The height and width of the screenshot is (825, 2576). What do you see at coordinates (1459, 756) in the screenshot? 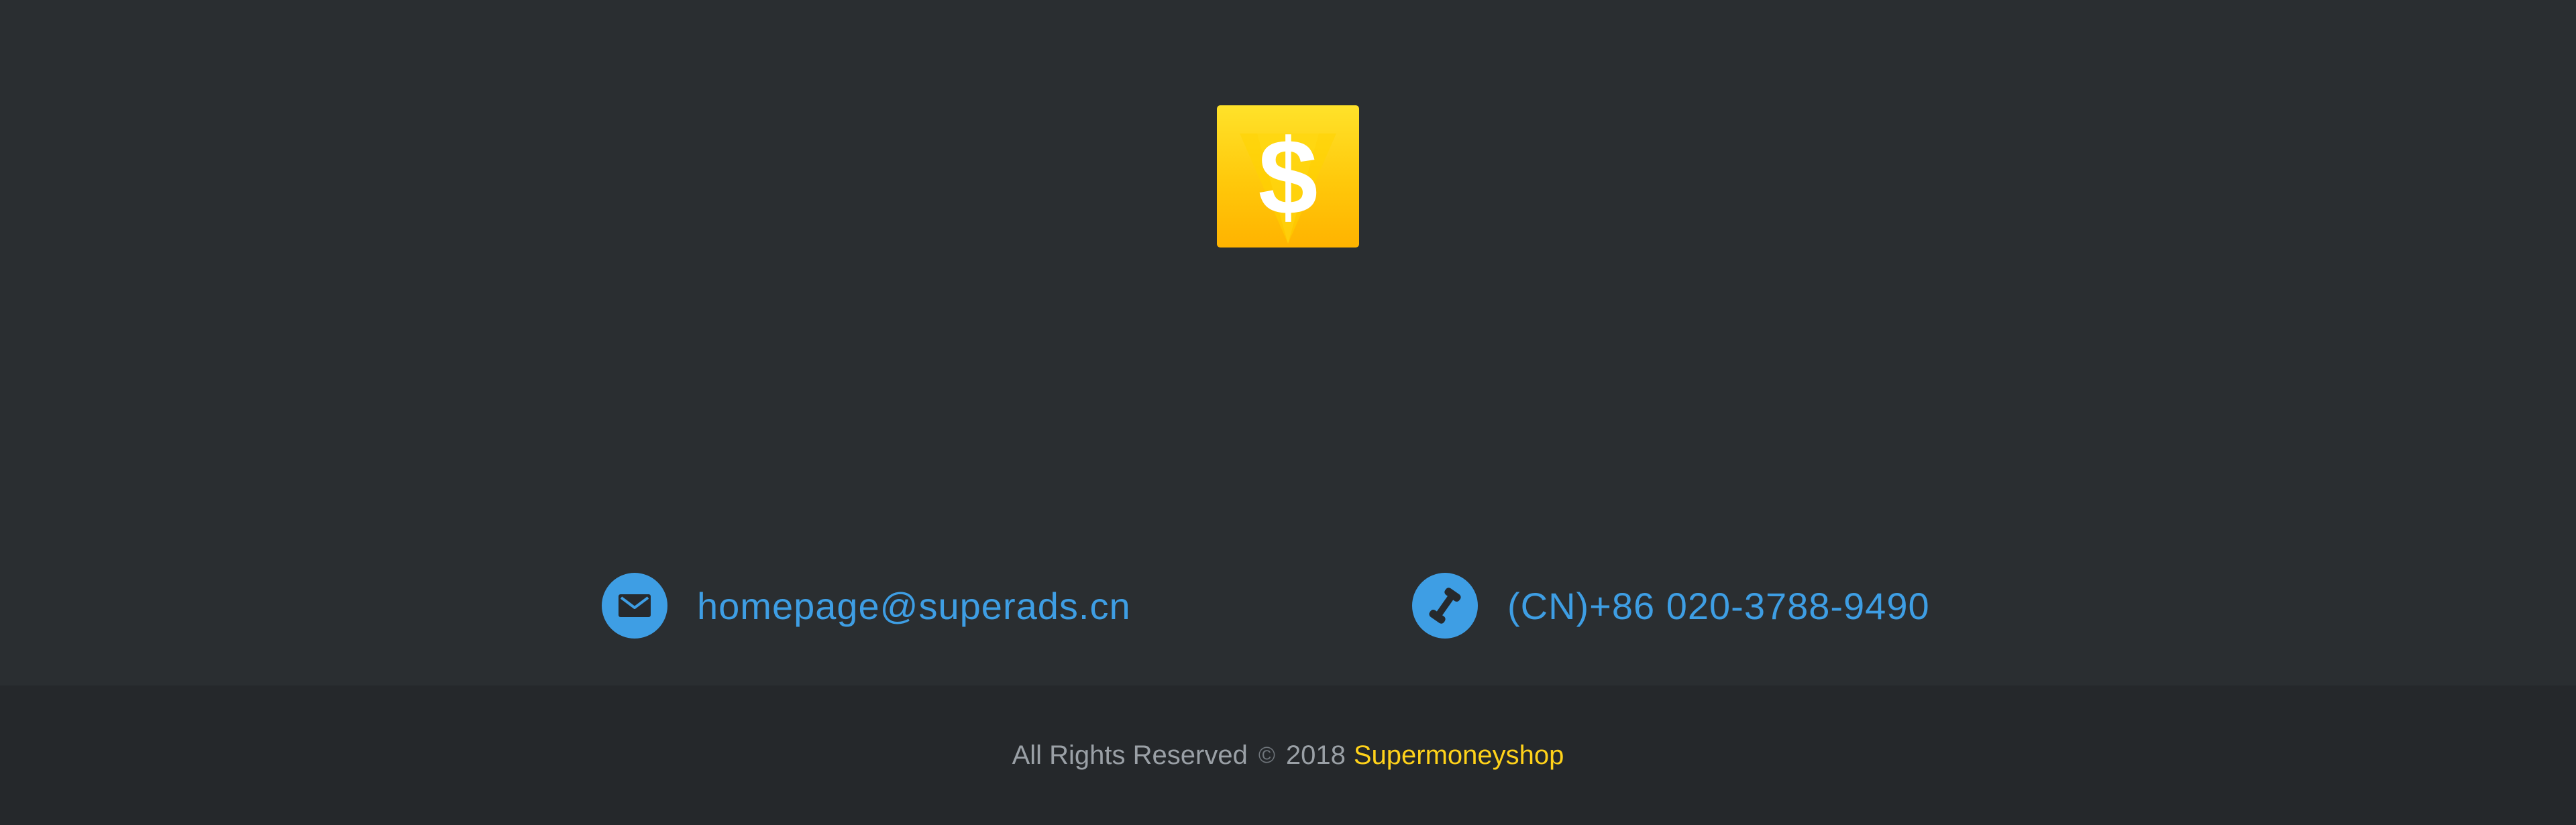
I see `brand-link: Supermoneyshop` at bounding box center [1459, 756].